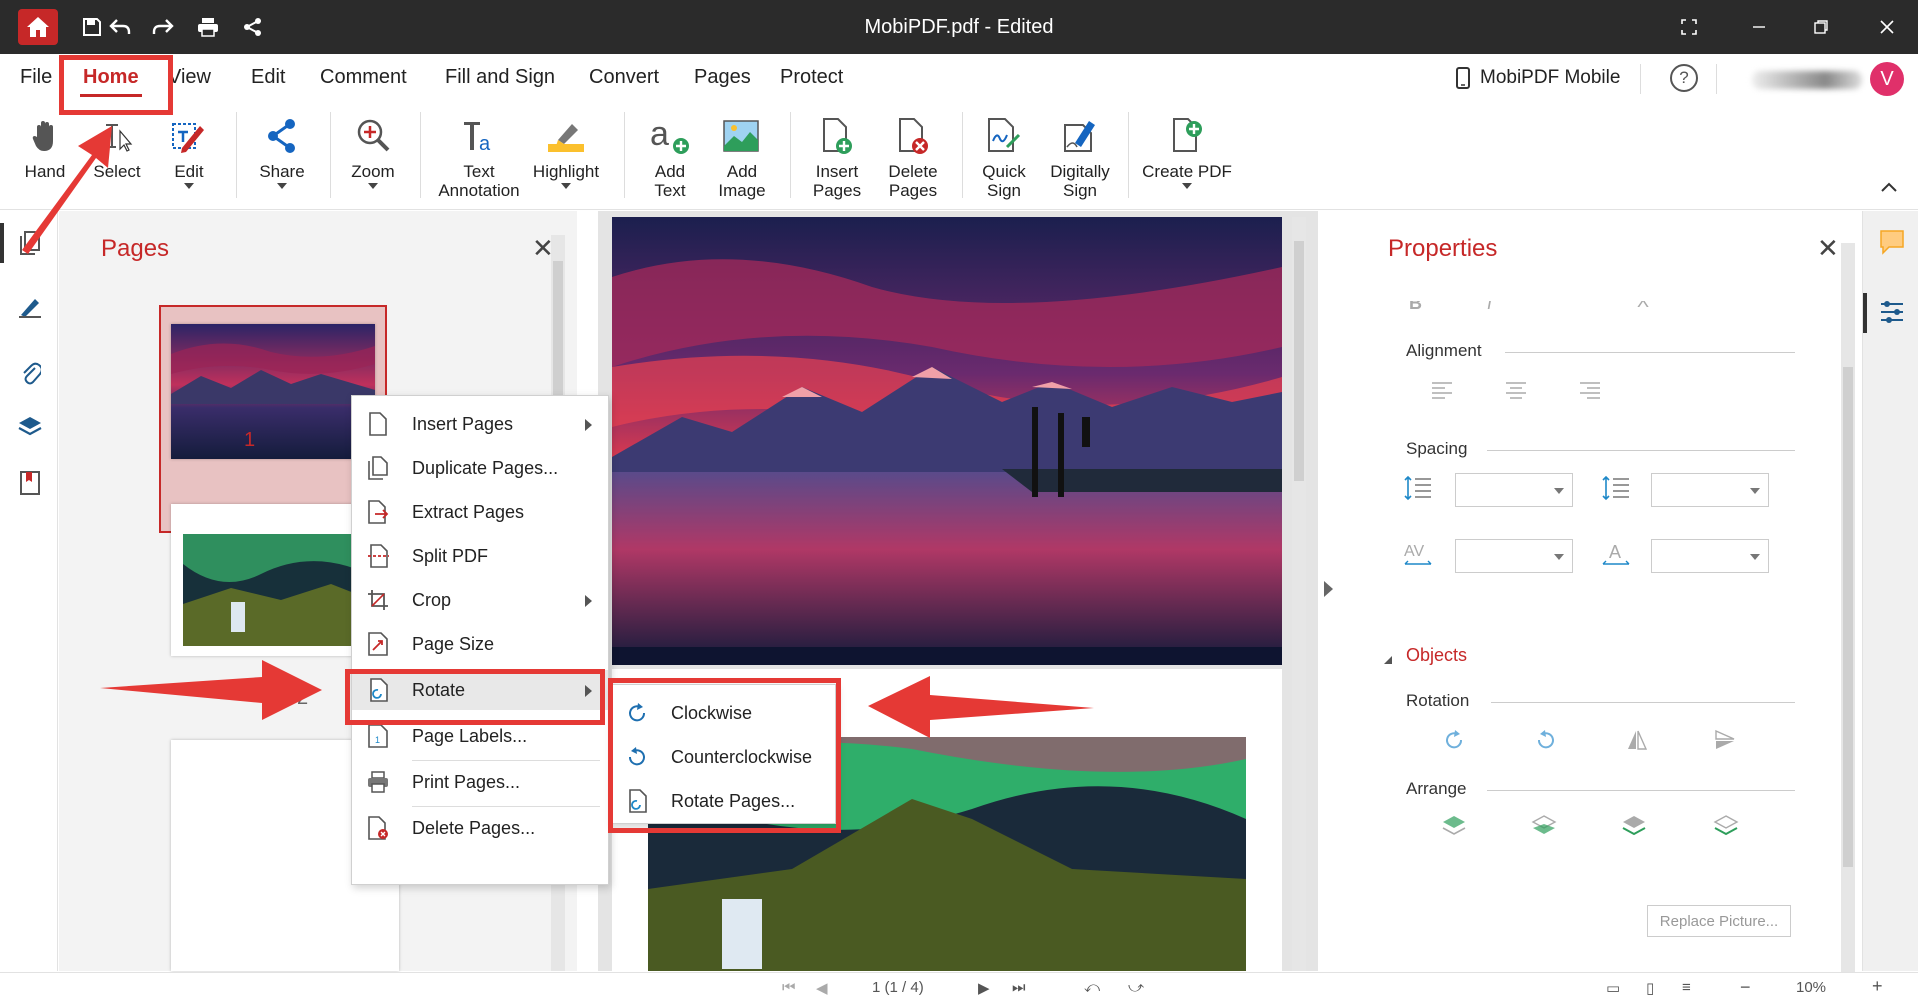 The height and width of the screenshot is (998, 1918). Describe the element at coordinates (1759, 27) in the screenshot. I see `minimize-icon` at that location.